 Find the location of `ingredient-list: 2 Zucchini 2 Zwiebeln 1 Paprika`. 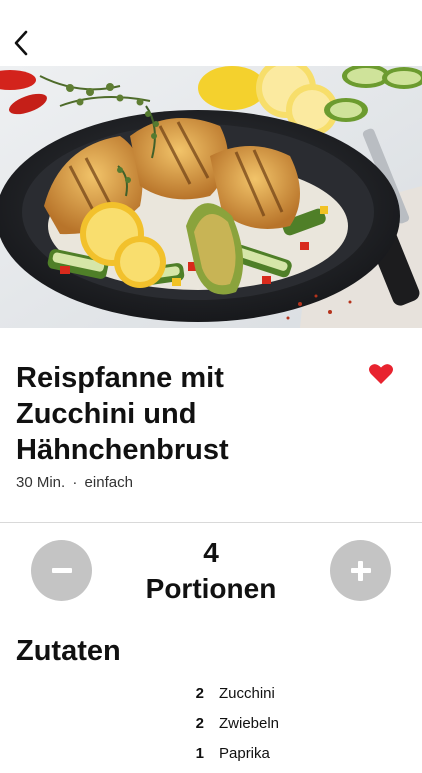

ingredient-list: 2 Zucchini 2 Zwiebeln 1 Paprika is located at coordinates (211, 728).